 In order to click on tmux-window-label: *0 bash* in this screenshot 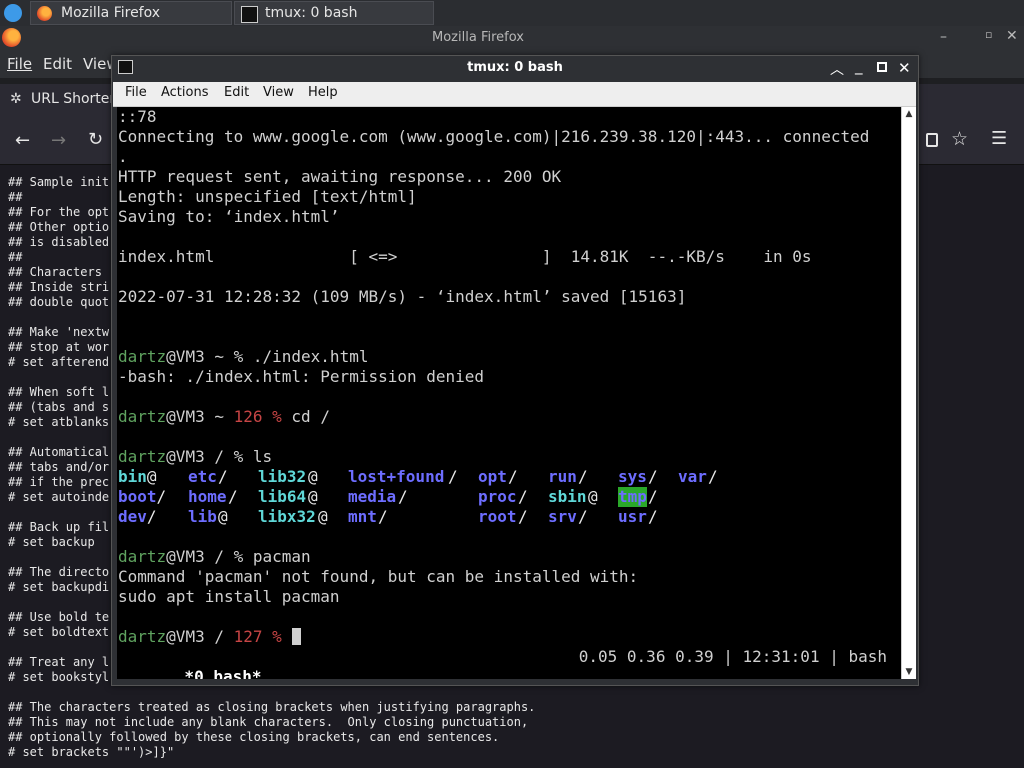, I will do `click(218, 673)`.